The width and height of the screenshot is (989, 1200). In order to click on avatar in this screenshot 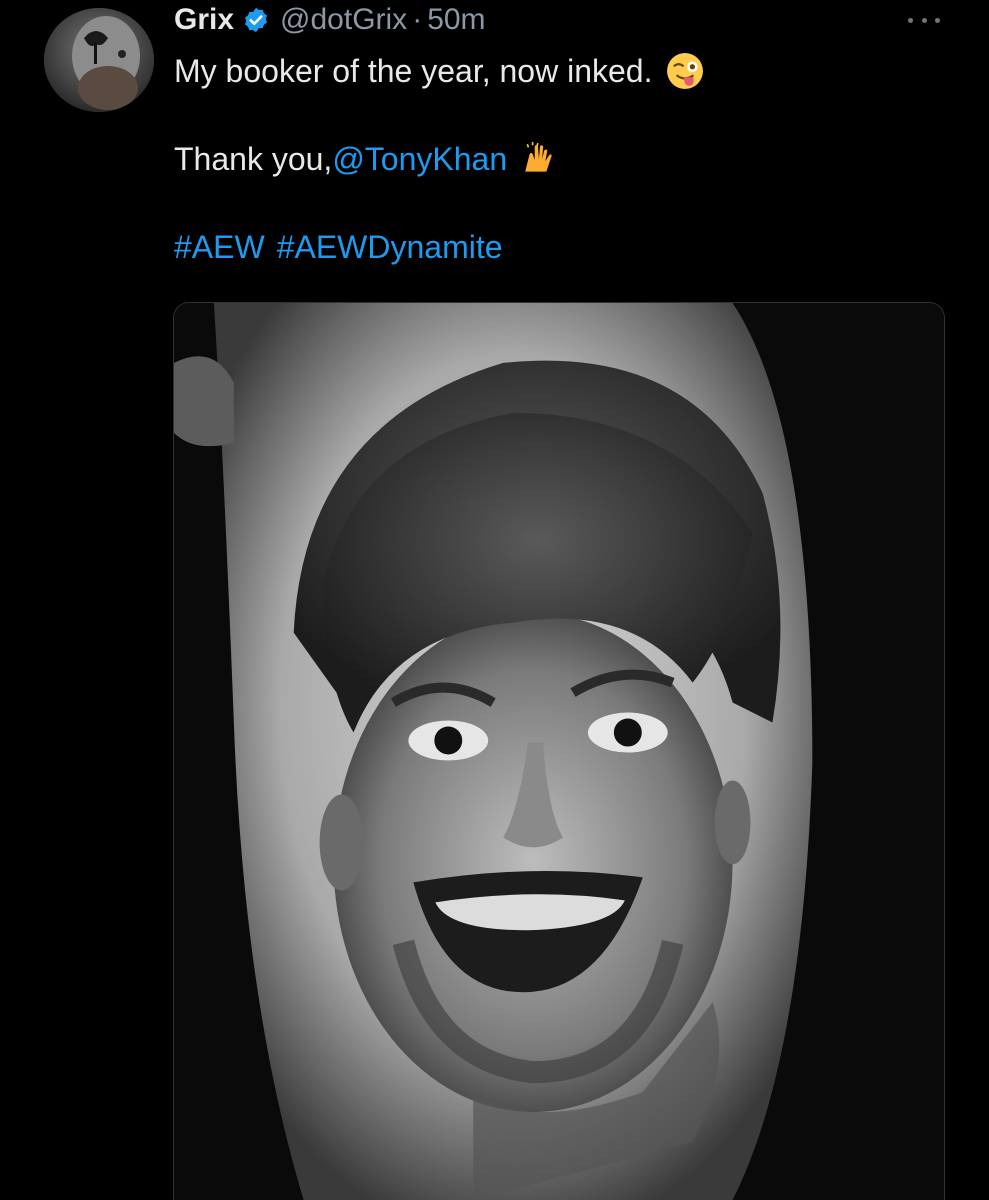, I will do `click(99, 60)`.